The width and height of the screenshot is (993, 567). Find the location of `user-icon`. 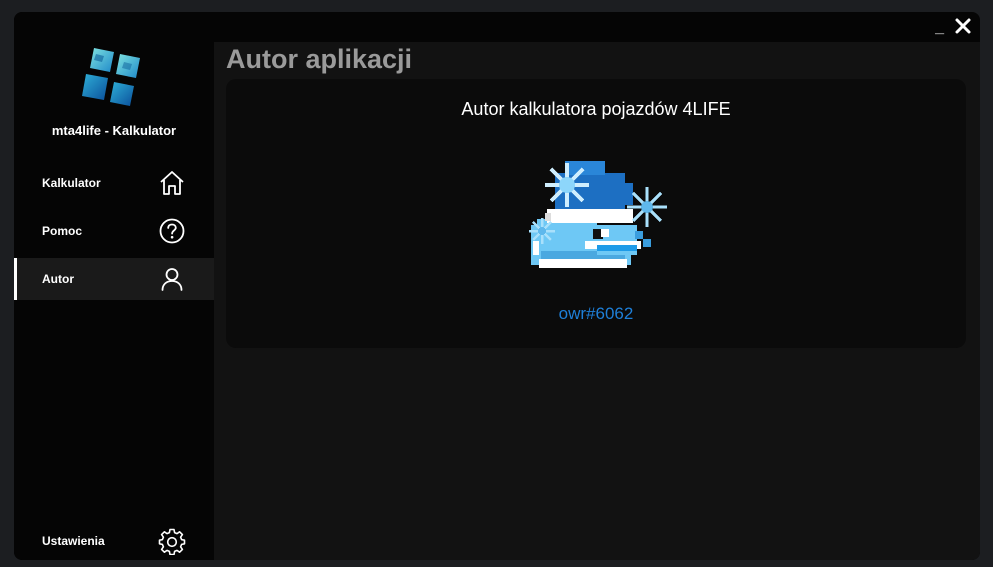

user-icon is located at coordinates (172, 279).